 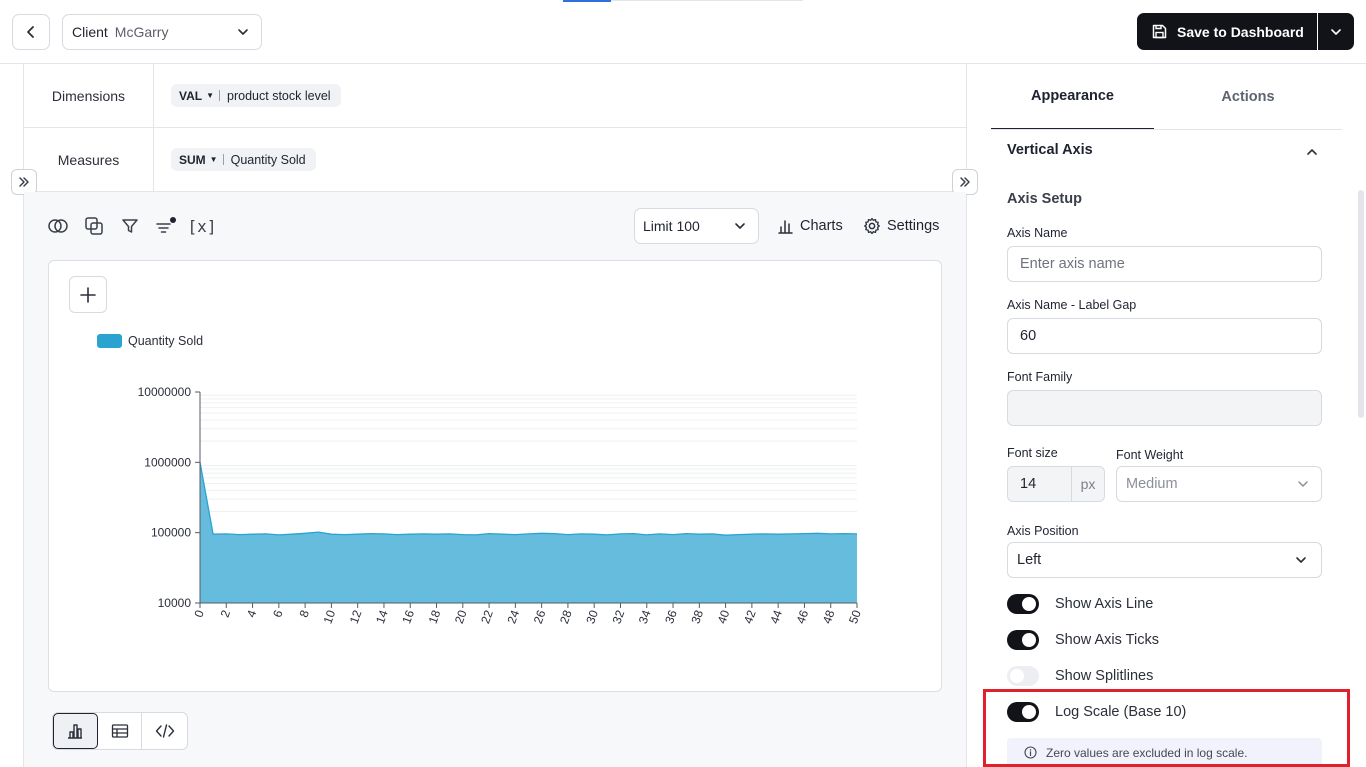 What do you see at coordinates (495, 160) in the screenshot?
I see `measures-row: Measures SUM ▼ Quantity Sold` at bounding box center [495, 160].